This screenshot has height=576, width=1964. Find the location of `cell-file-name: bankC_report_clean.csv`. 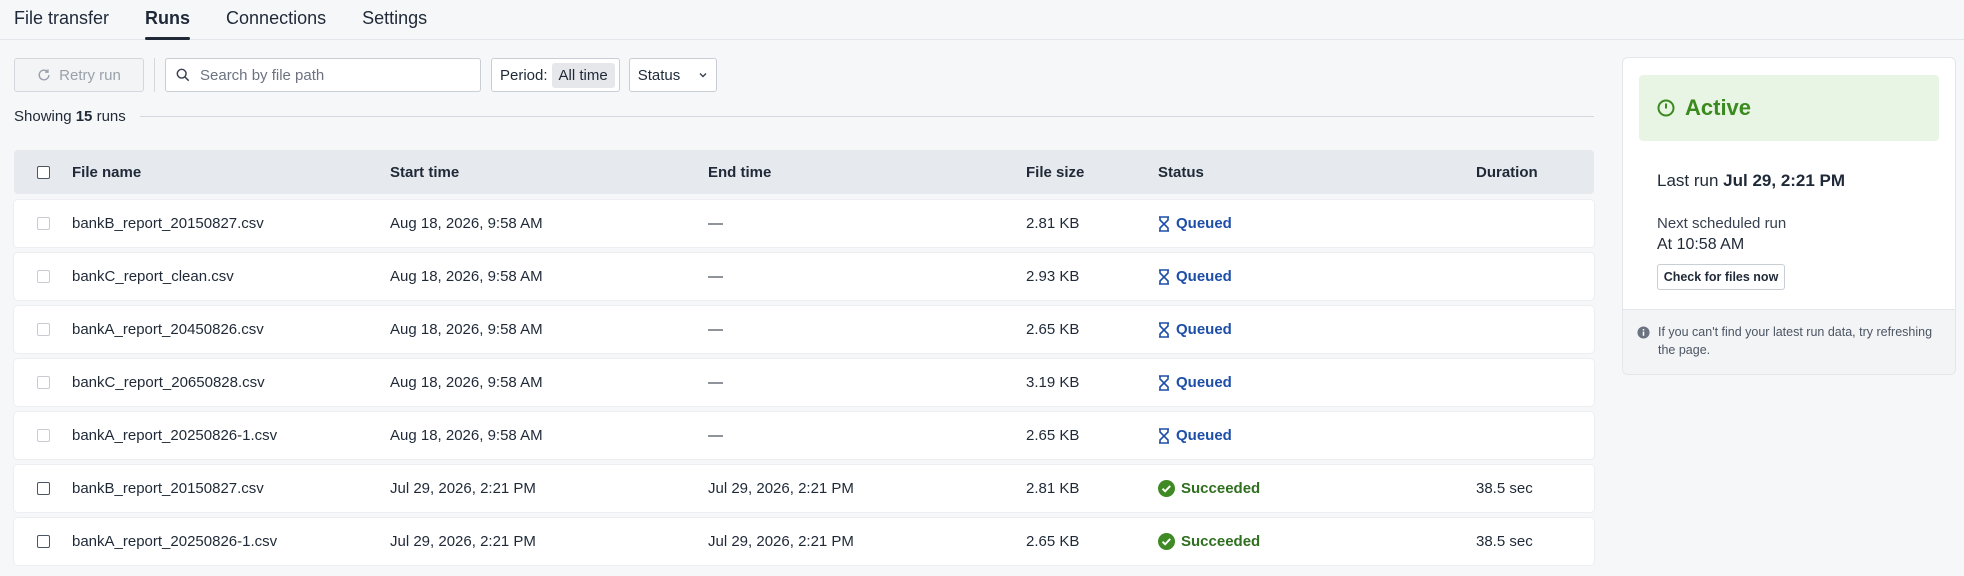

cell-file-name: bankC_report_clean.csv is located at coordinates (153, 276).